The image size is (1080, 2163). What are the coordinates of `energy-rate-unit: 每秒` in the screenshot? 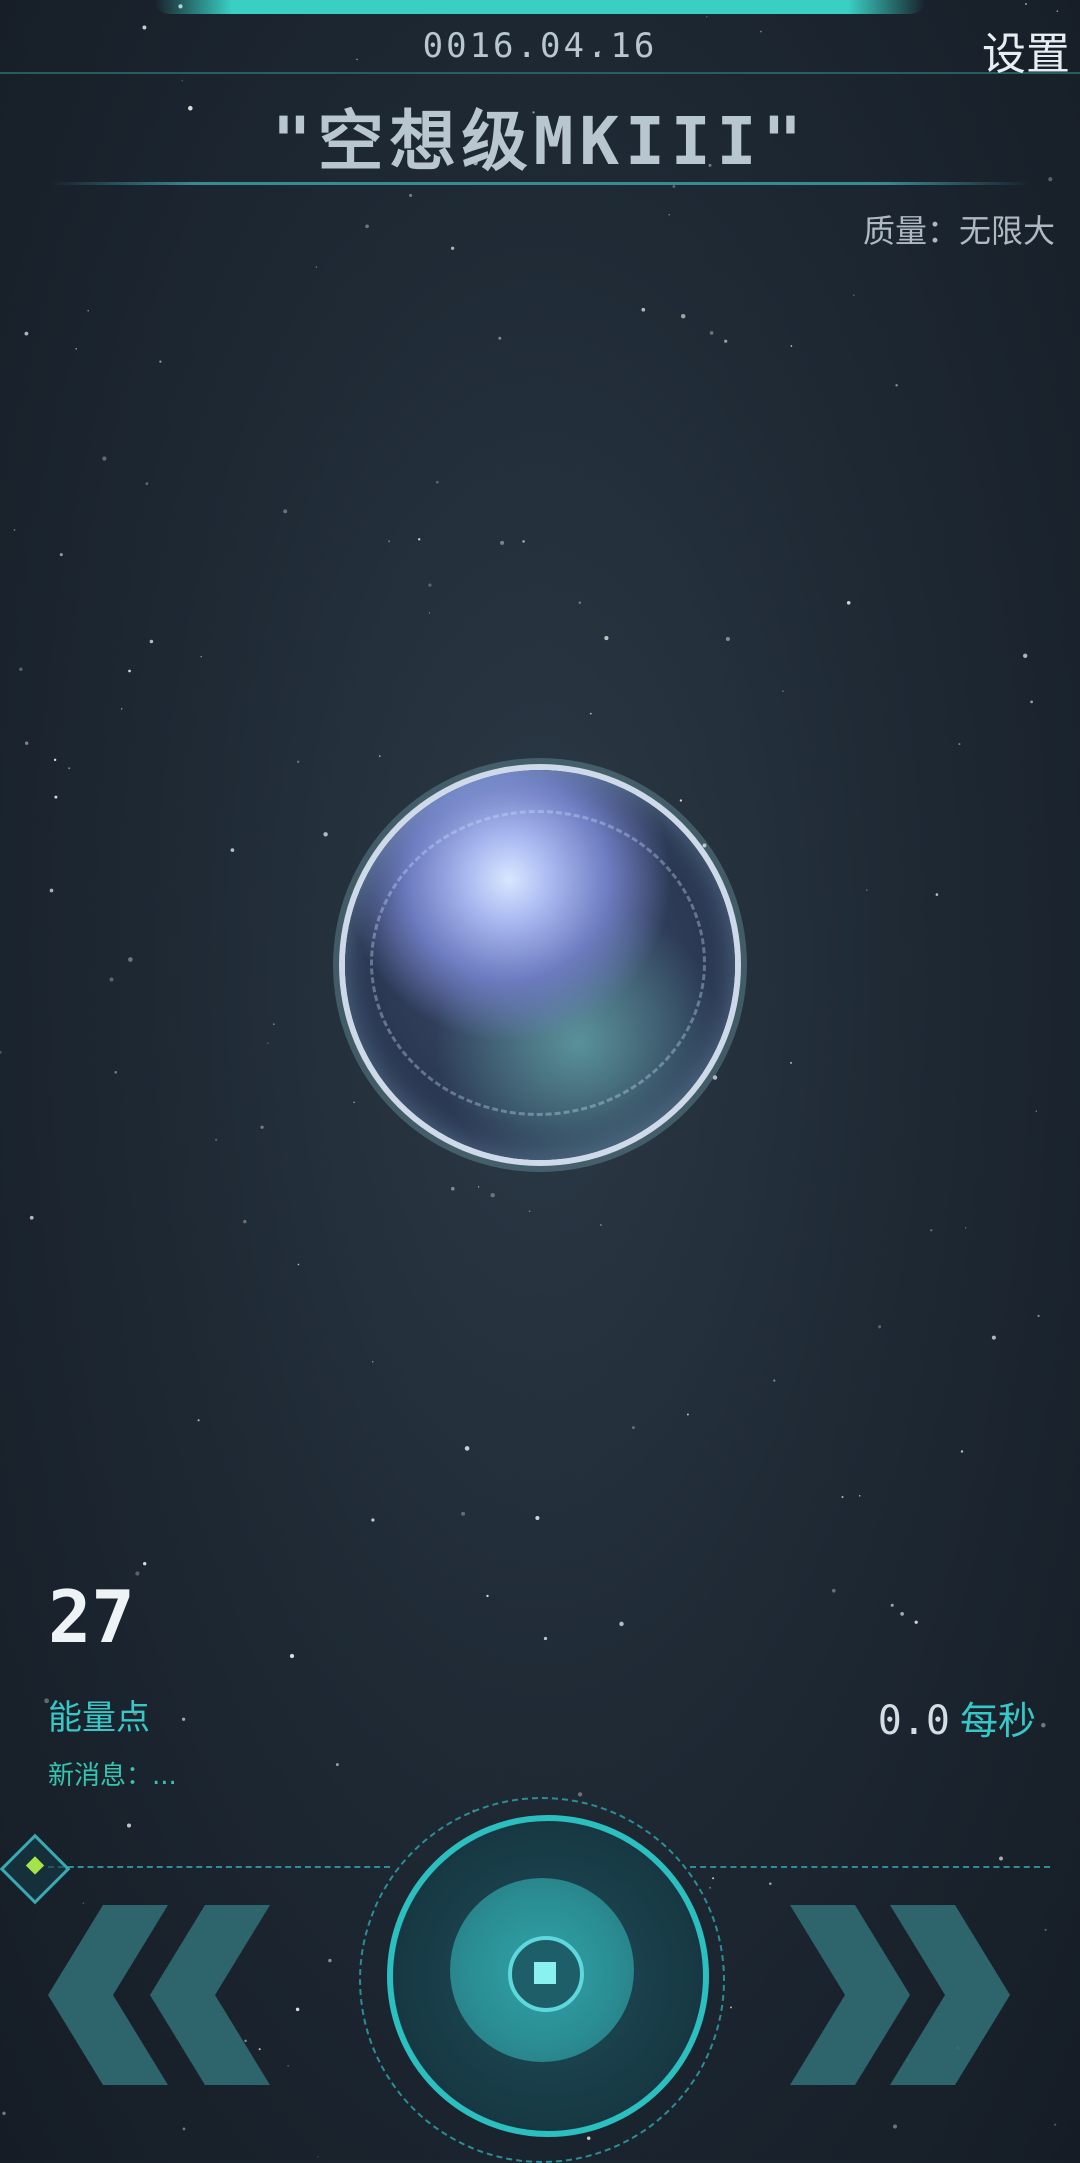 It's located at (997, 1721).